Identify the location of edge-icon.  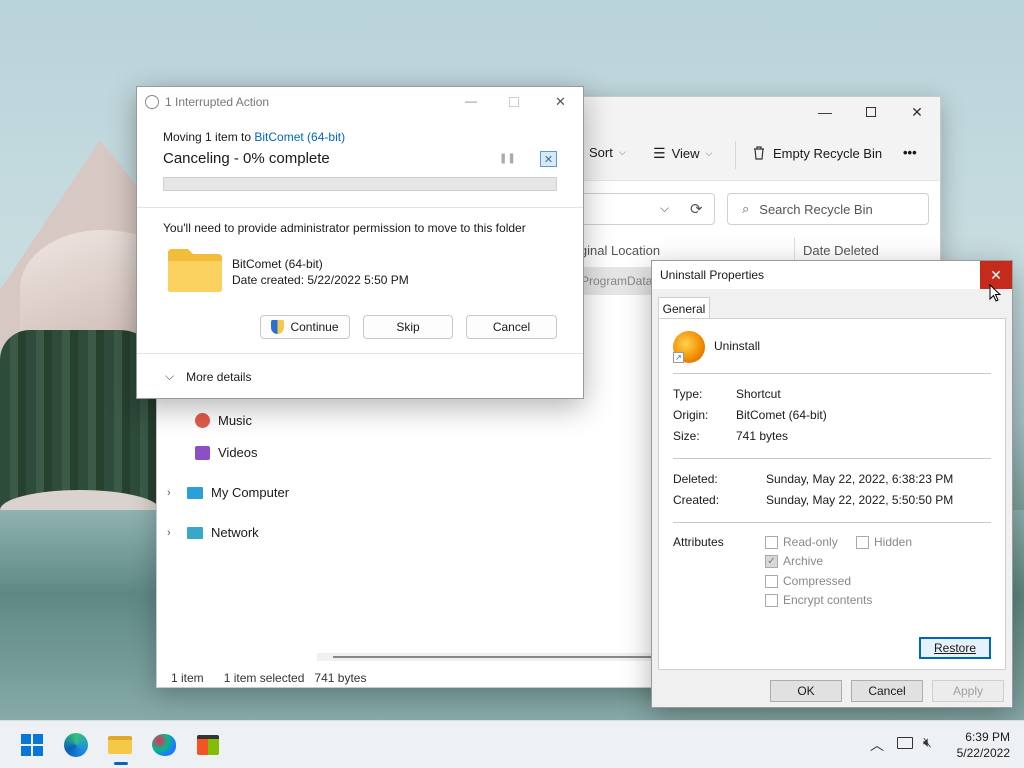
(76, 745).